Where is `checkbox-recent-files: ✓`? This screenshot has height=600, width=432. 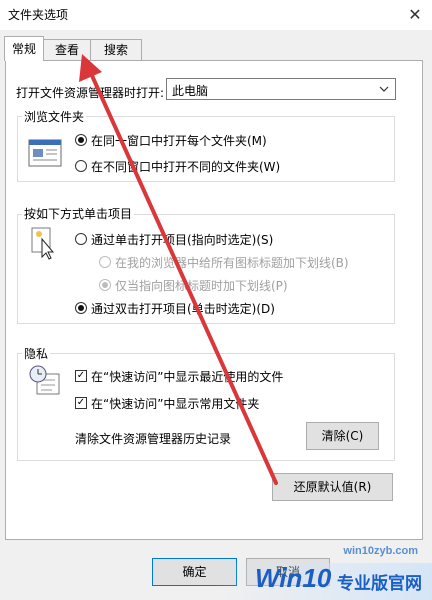
checkbox-recent-files: ✓ is located at coordinates (81, 376).